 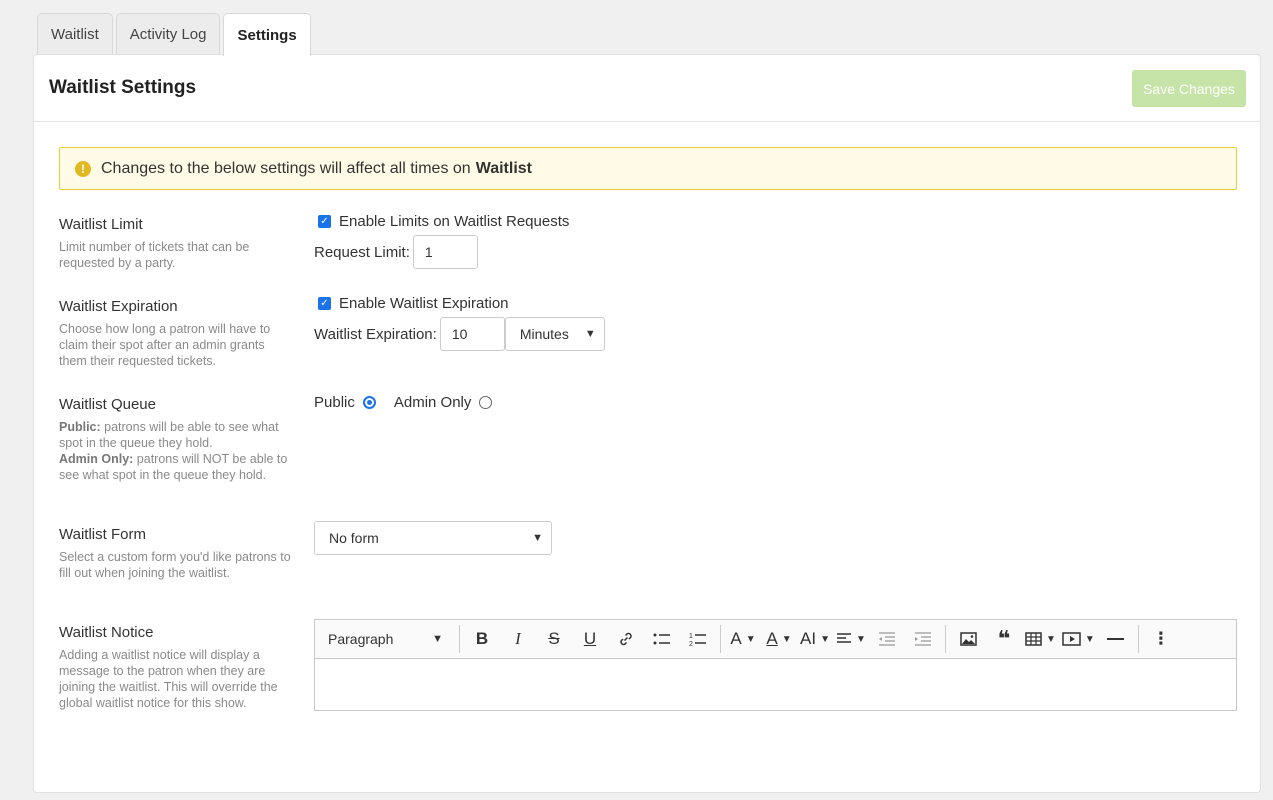 I want to click on expiration-value-input: 10, so click(x=472, y=334).